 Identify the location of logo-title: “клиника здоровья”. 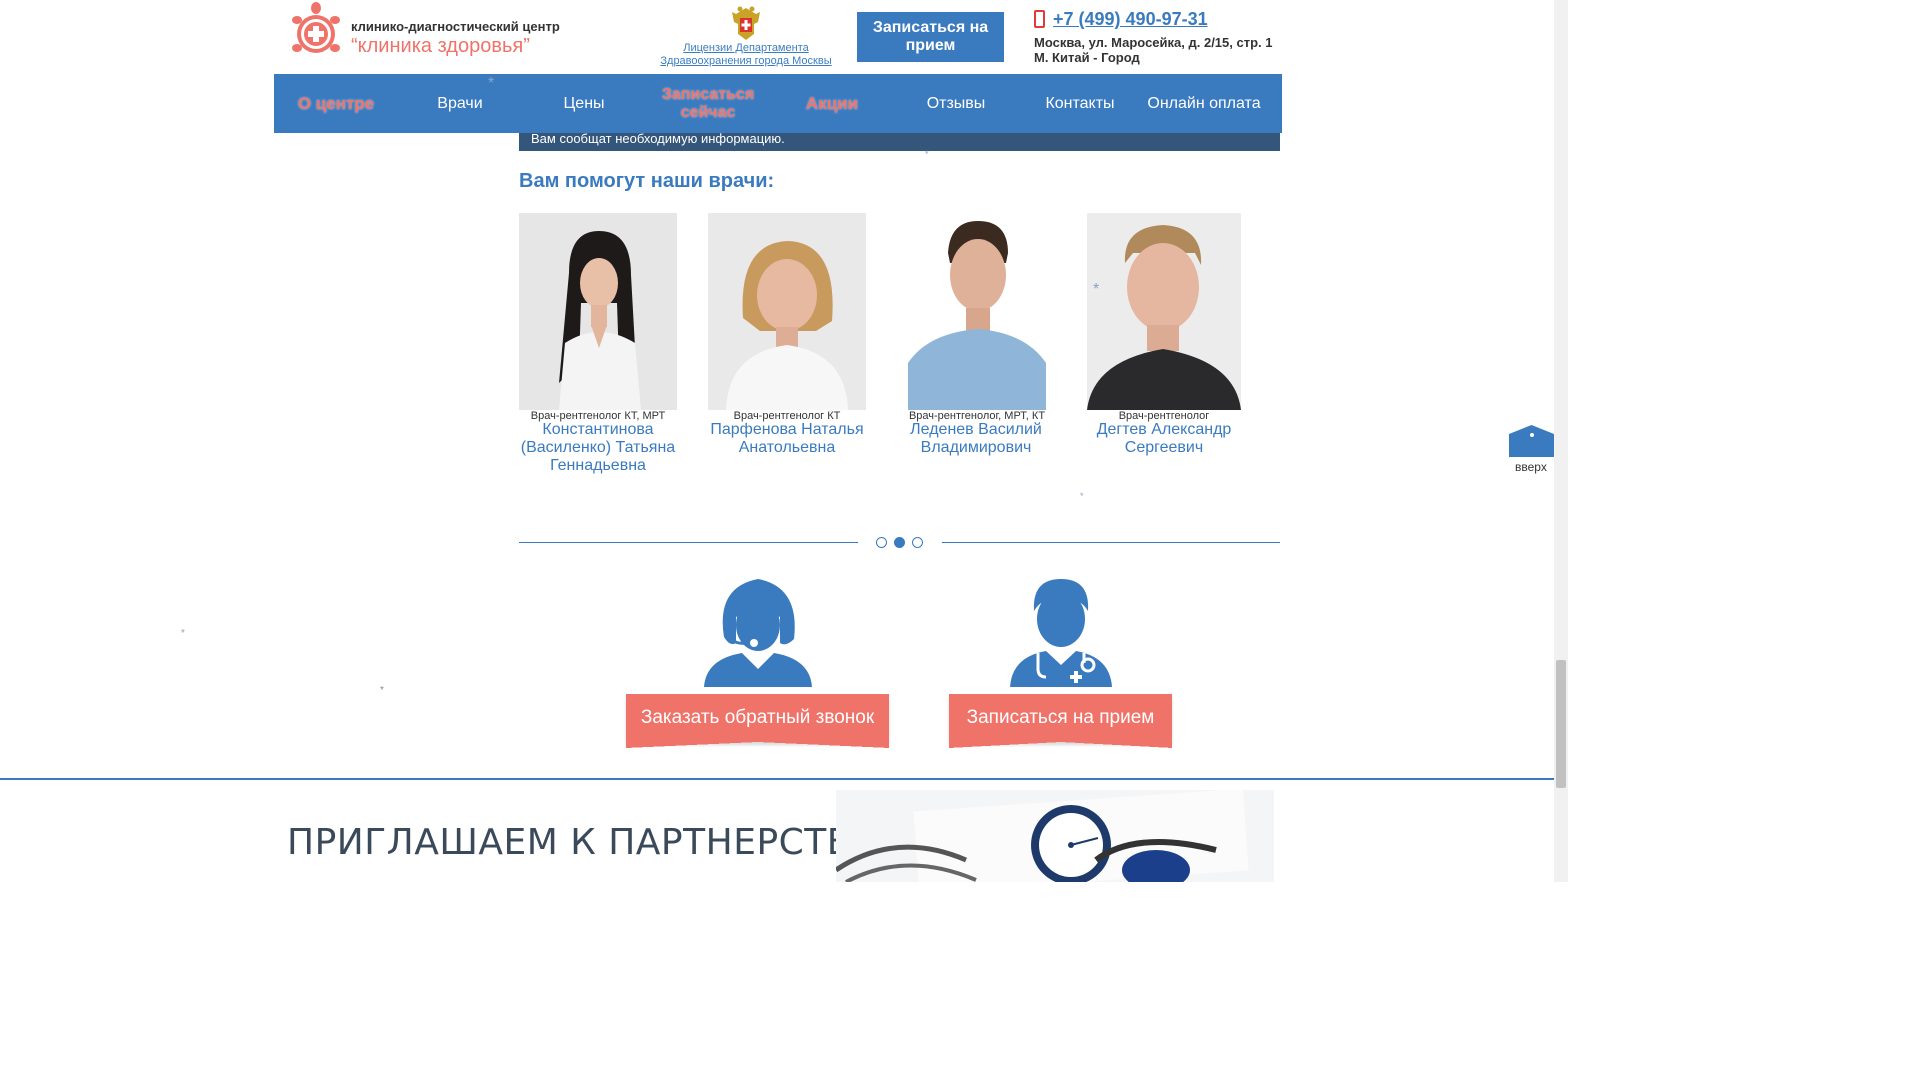
(440, 46).